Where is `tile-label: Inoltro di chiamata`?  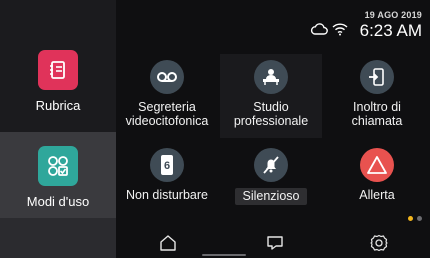
tile-label: Inoltro di chiamata is located at coordinates (377, 114).